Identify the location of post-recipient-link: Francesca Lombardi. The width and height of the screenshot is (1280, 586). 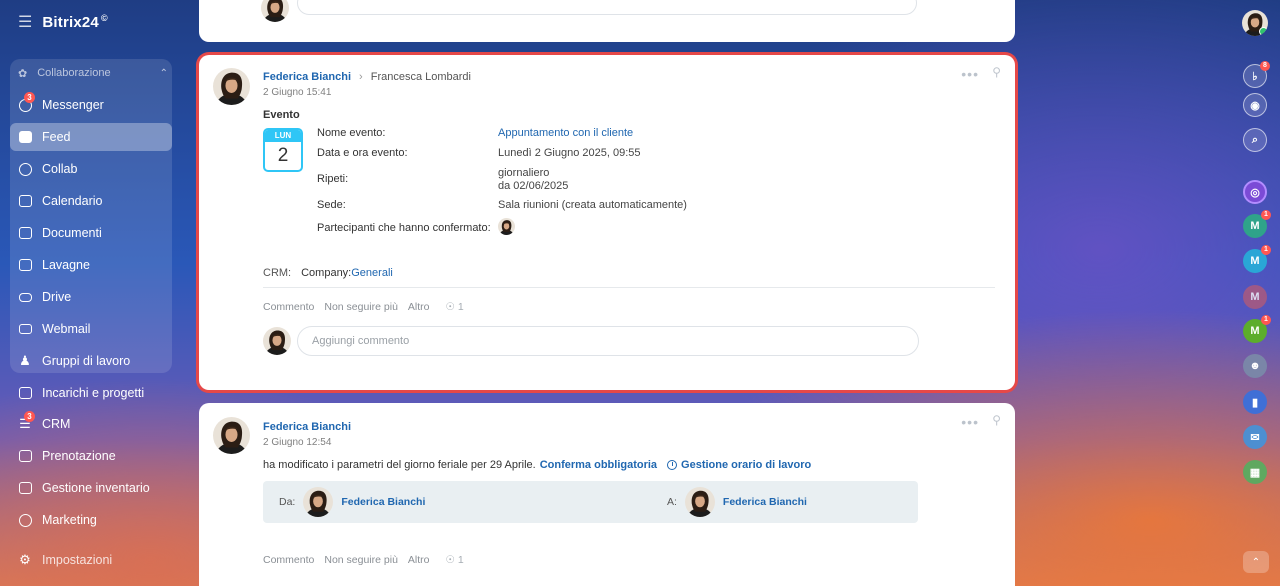
(421, 77).